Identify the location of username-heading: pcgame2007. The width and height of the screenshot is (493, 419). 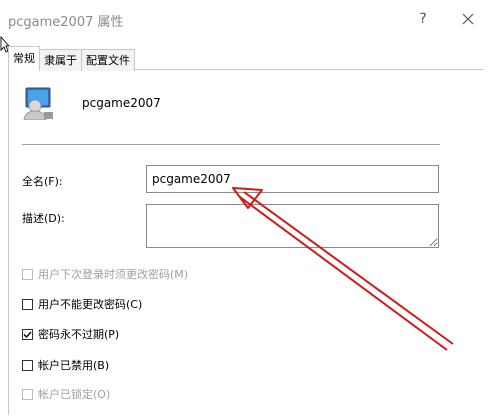
(121, 103).